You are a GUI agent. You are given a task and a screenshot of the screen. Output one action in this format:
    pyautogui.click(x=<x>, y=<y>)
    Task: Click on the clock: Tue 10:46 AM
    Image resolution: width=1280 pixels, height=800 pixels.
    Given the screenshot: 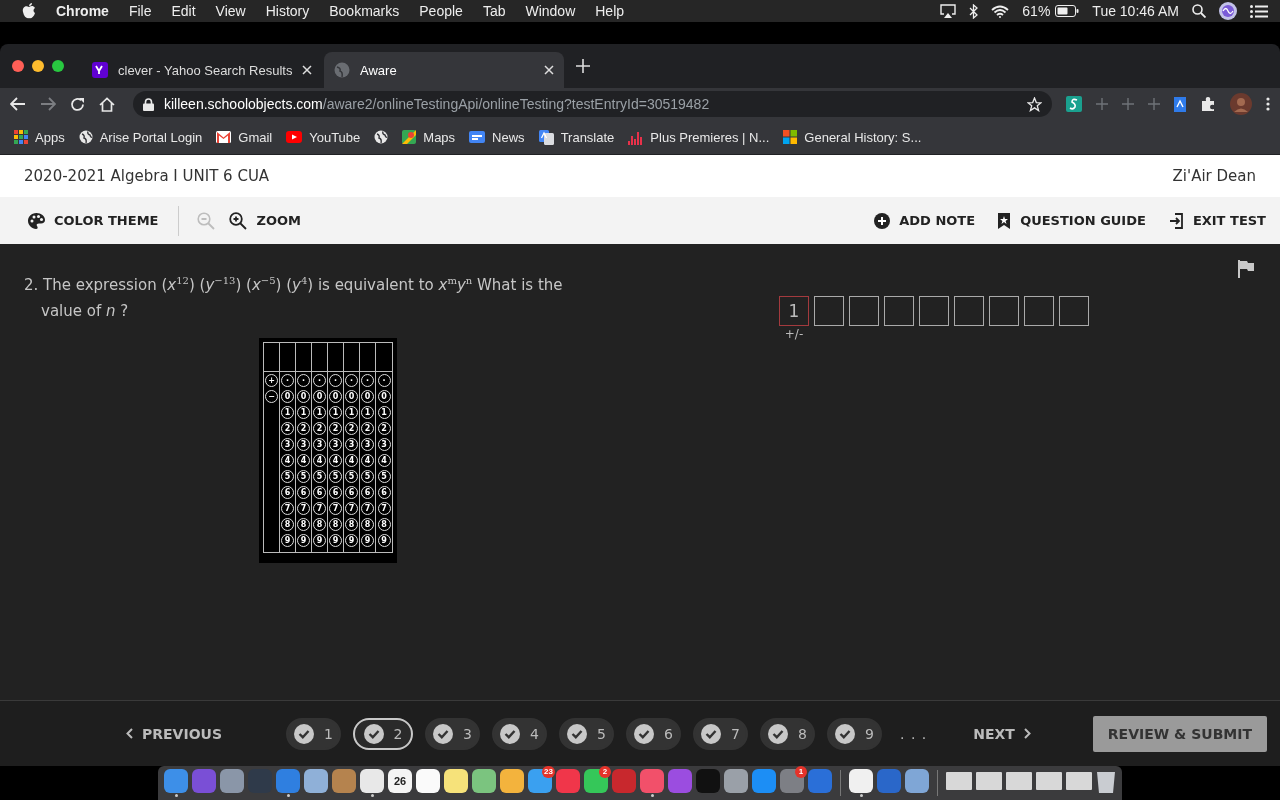 What is the action you would take?
    pyautogui.click(x=1135, y=11)
    